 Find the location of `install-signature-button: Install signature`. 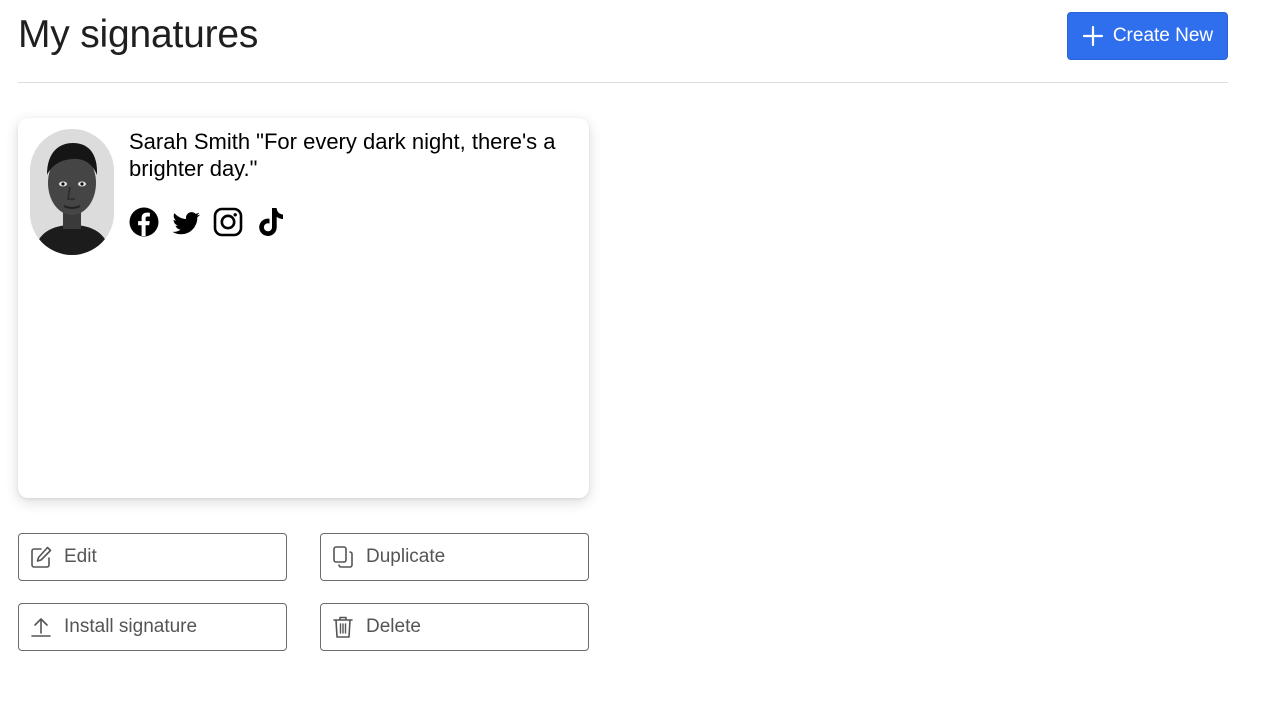

install-signature-button: Install signature is located at coordinates (152, 627).